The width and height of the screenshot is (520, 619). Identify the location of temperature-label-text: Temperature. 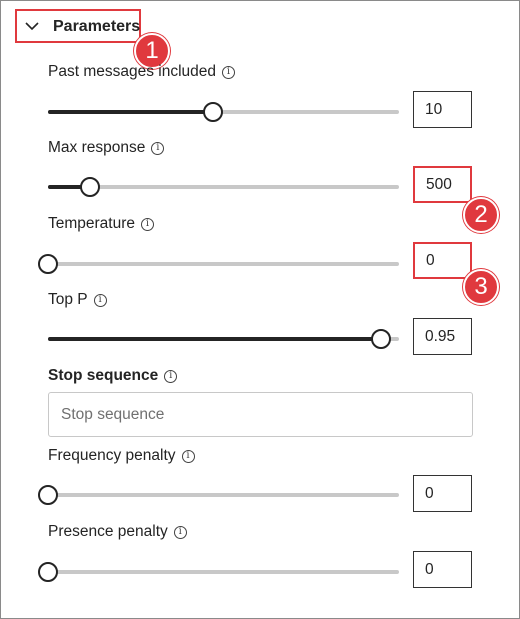
(92, 223).